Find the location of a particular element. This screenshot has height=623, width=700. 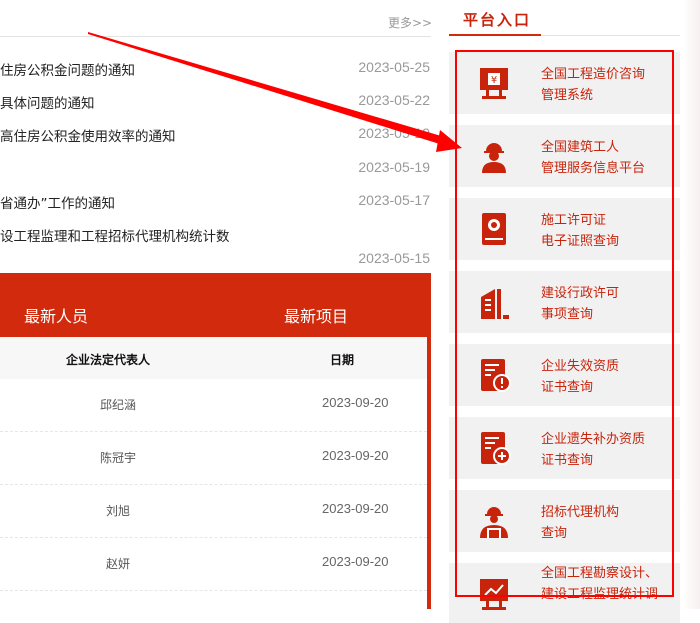

annotation-arrow is located at coordinates (275, 92).